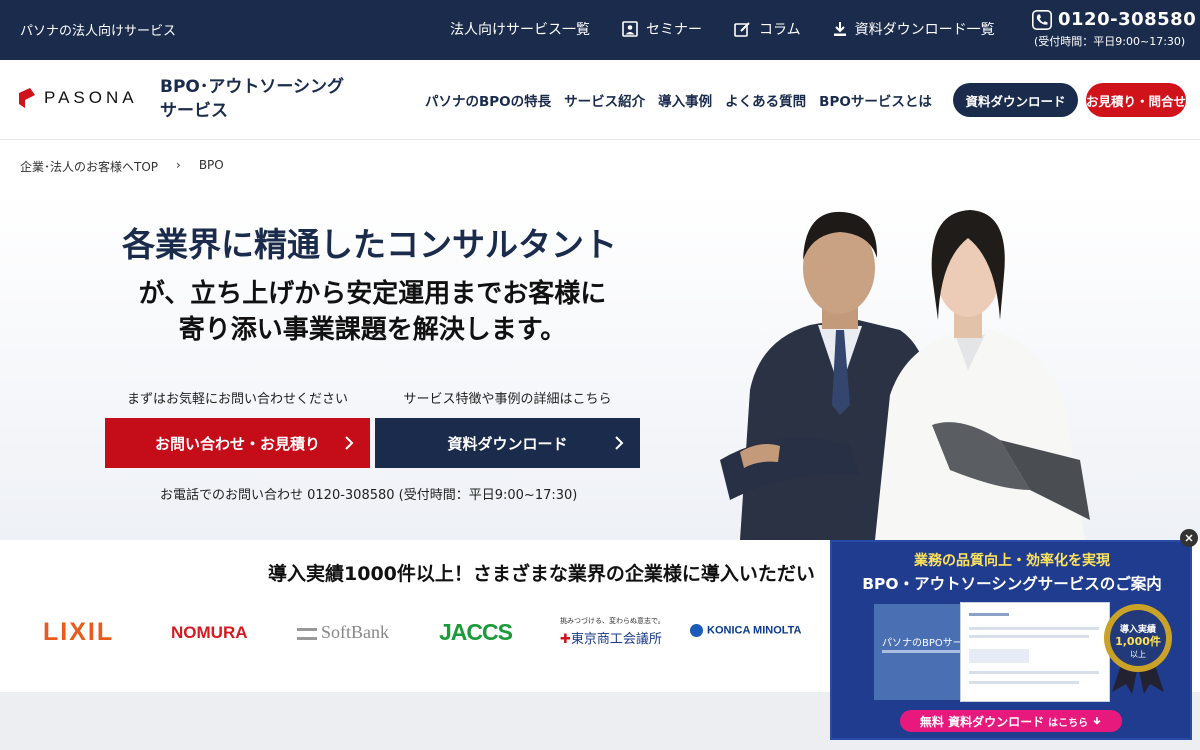  Describe the element at coordinates (1042, 19) in the screenshot. I see `phone-icon` at that location.